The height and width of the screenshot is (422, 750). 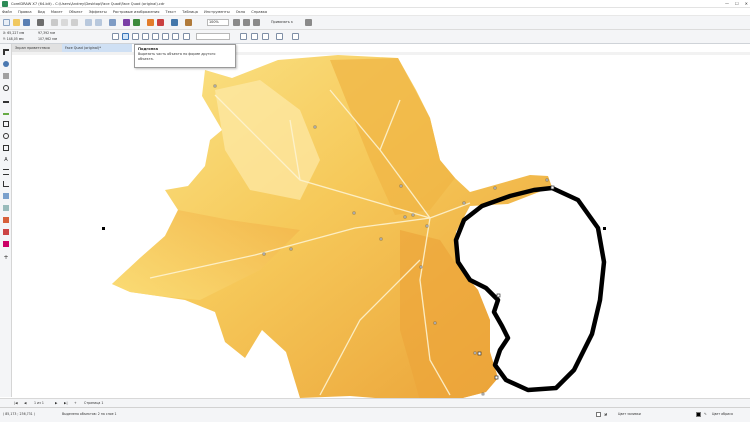 I want to click on connector-tool-icon, so click(x=6, y=184).